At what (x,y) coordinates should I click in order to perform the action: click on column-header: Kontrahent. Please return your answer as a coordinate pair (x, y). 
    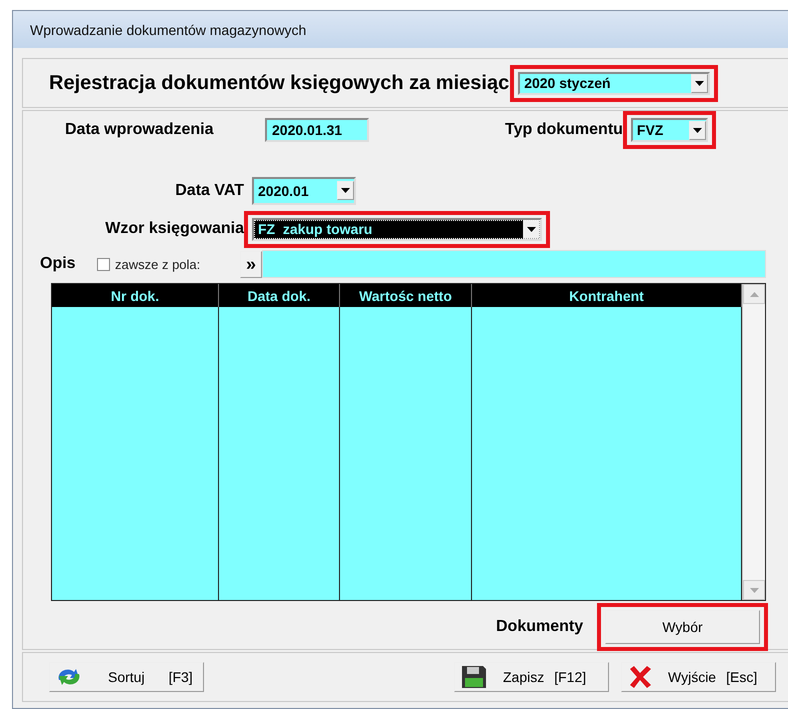
    Looking at the image, I should click on (607, 295).